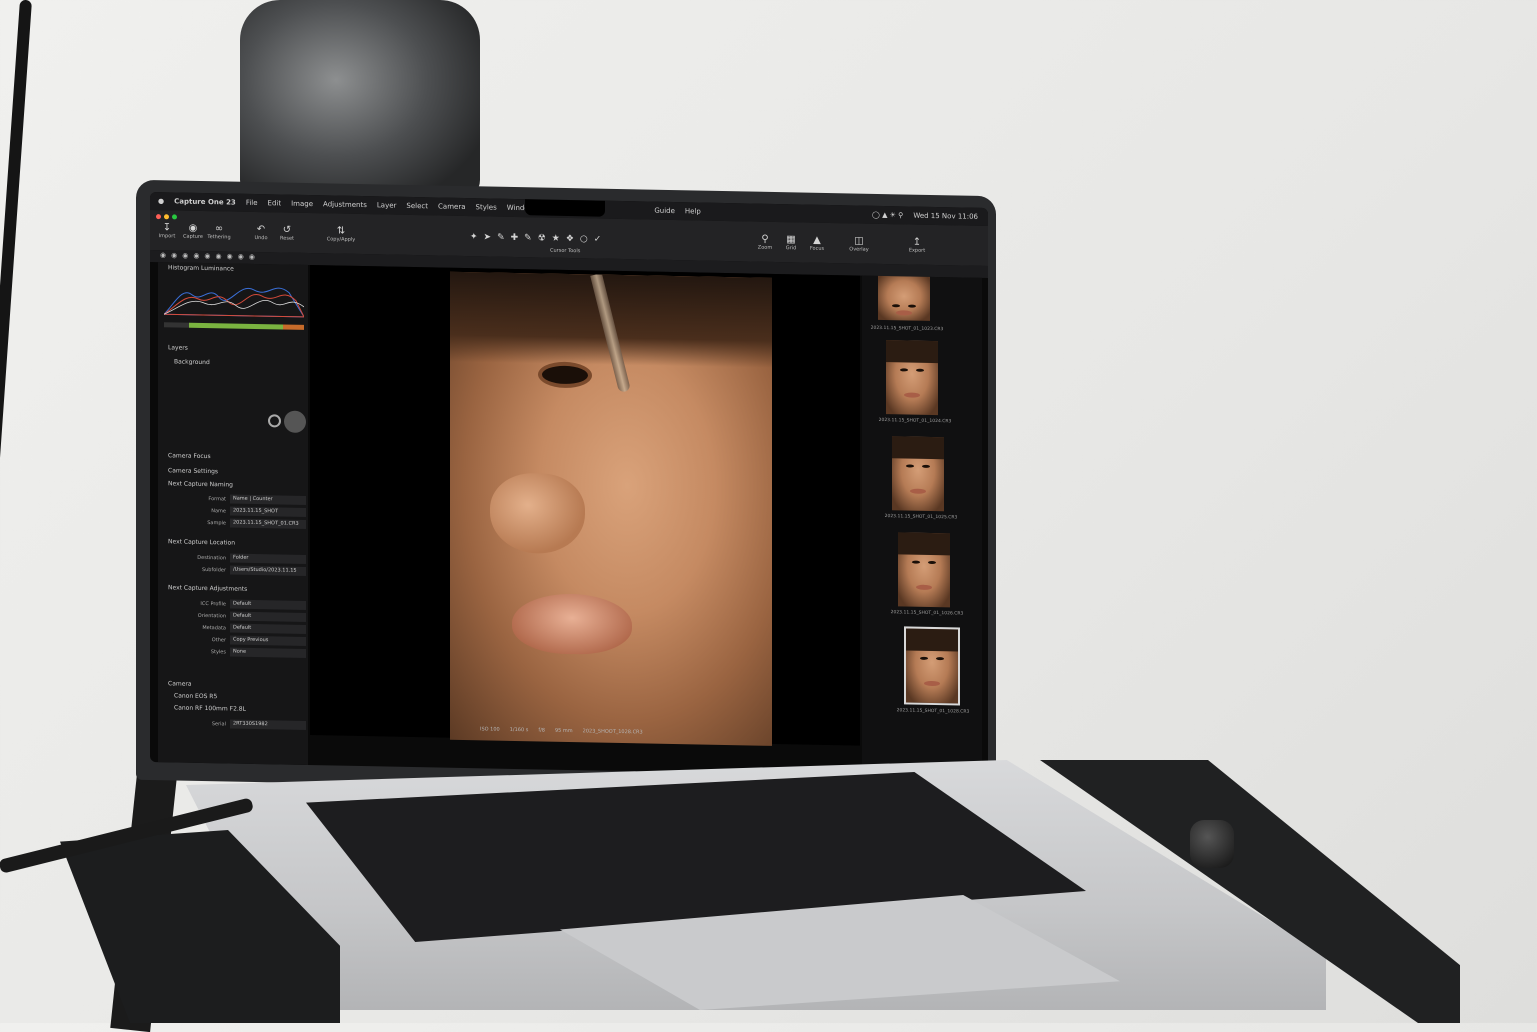 Image resolution: width=1537 pixels, height=1032 pixels. I want to click on menu-file: File, so click(252, 203).